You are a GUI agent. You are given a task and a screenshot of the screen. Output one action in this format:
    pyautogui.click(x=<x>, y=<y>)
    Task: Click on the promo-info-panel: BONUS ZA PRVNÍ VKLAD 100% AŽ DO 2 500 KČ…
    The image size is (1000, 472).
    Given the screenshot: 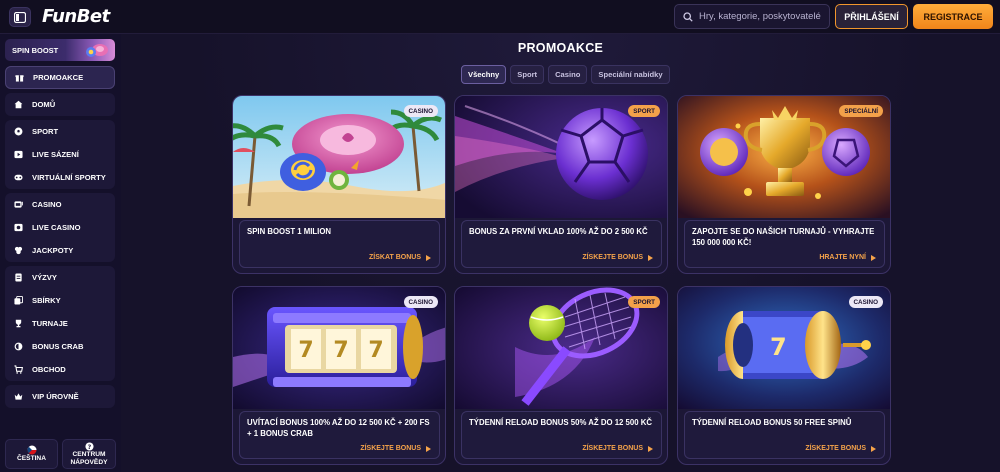 What is the action you would take?
    pyautogui.click(x=561, y=244)
    